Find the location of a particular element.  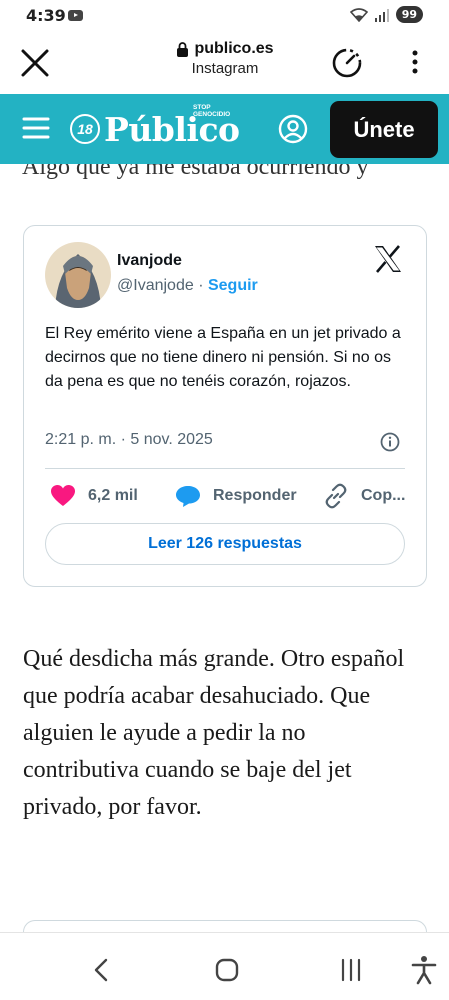

reply-action: Responder is located at coordinates (236, 496).